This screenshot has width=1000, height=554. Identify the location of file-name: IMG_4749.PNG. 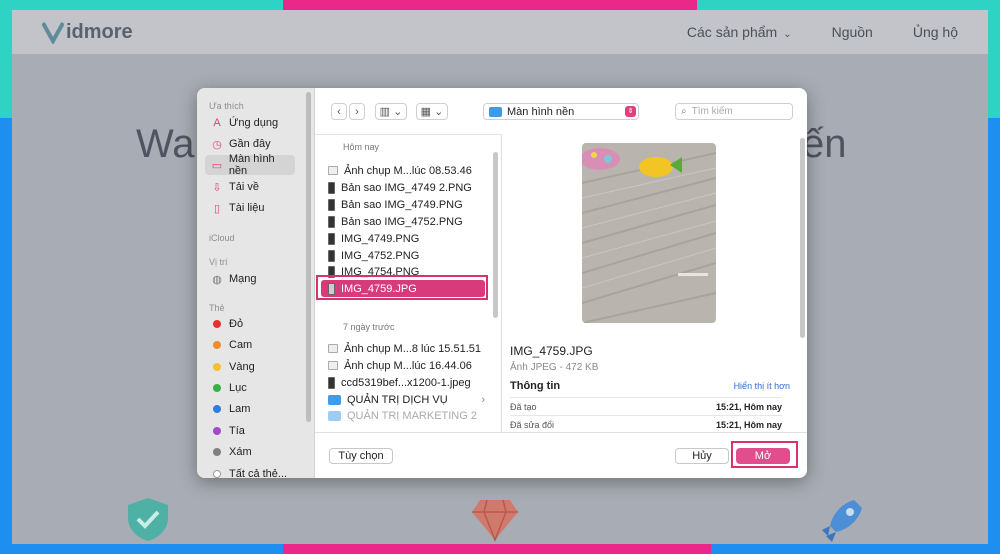
(380, 238).